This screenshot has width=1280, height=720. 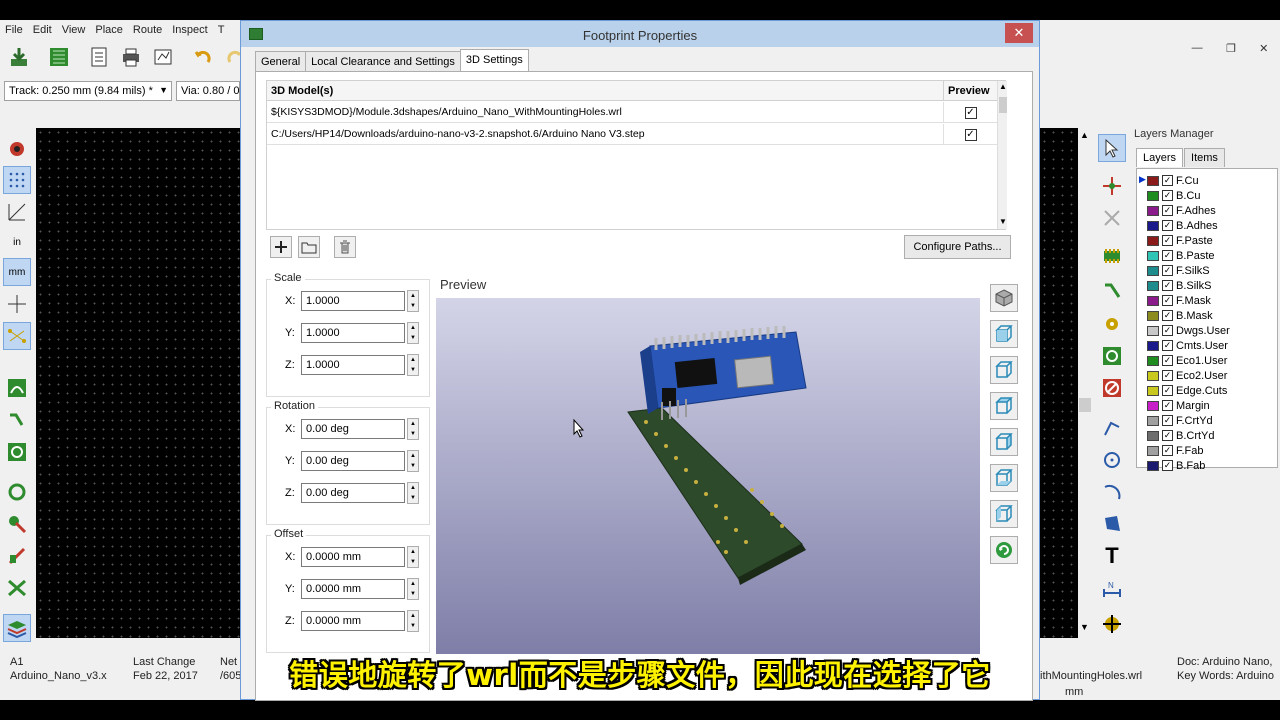 I want to click on drc-icon, so click(x=17, y=148).